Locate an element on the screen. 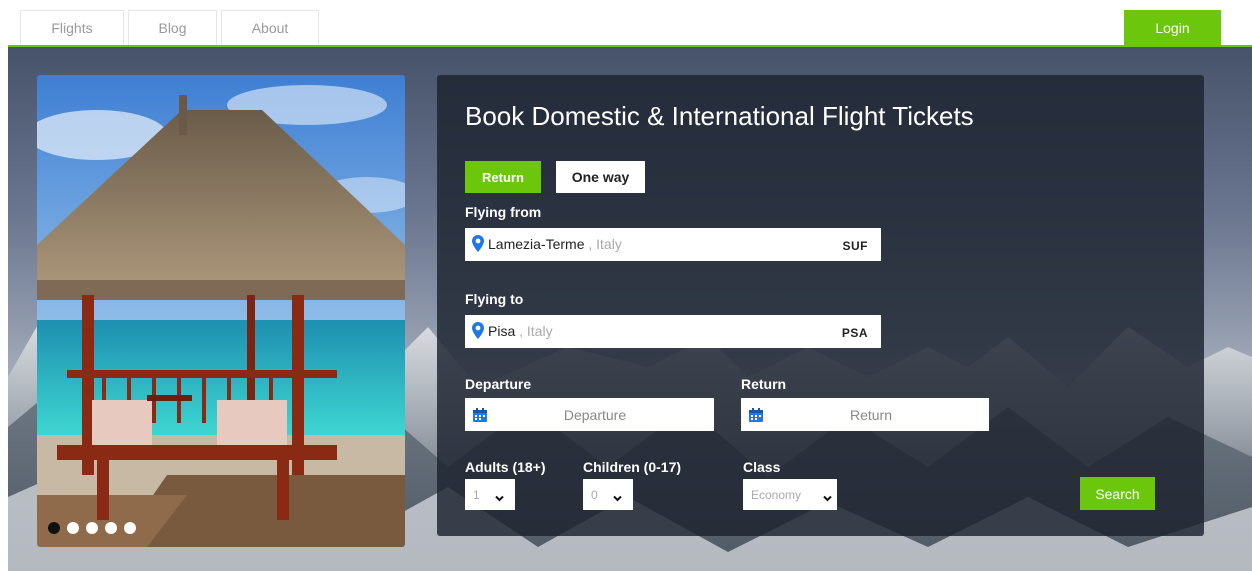  carousel-indicators is located at coordinates (92, 528).